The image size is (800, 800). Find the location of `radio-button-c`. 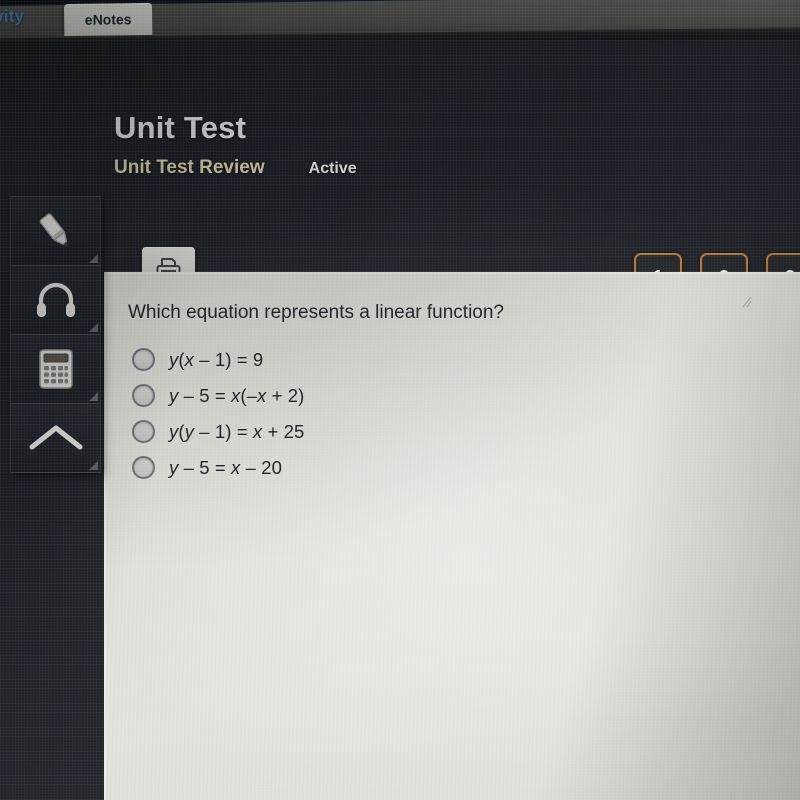

radio-button-c is located at coordinates (143, 431).